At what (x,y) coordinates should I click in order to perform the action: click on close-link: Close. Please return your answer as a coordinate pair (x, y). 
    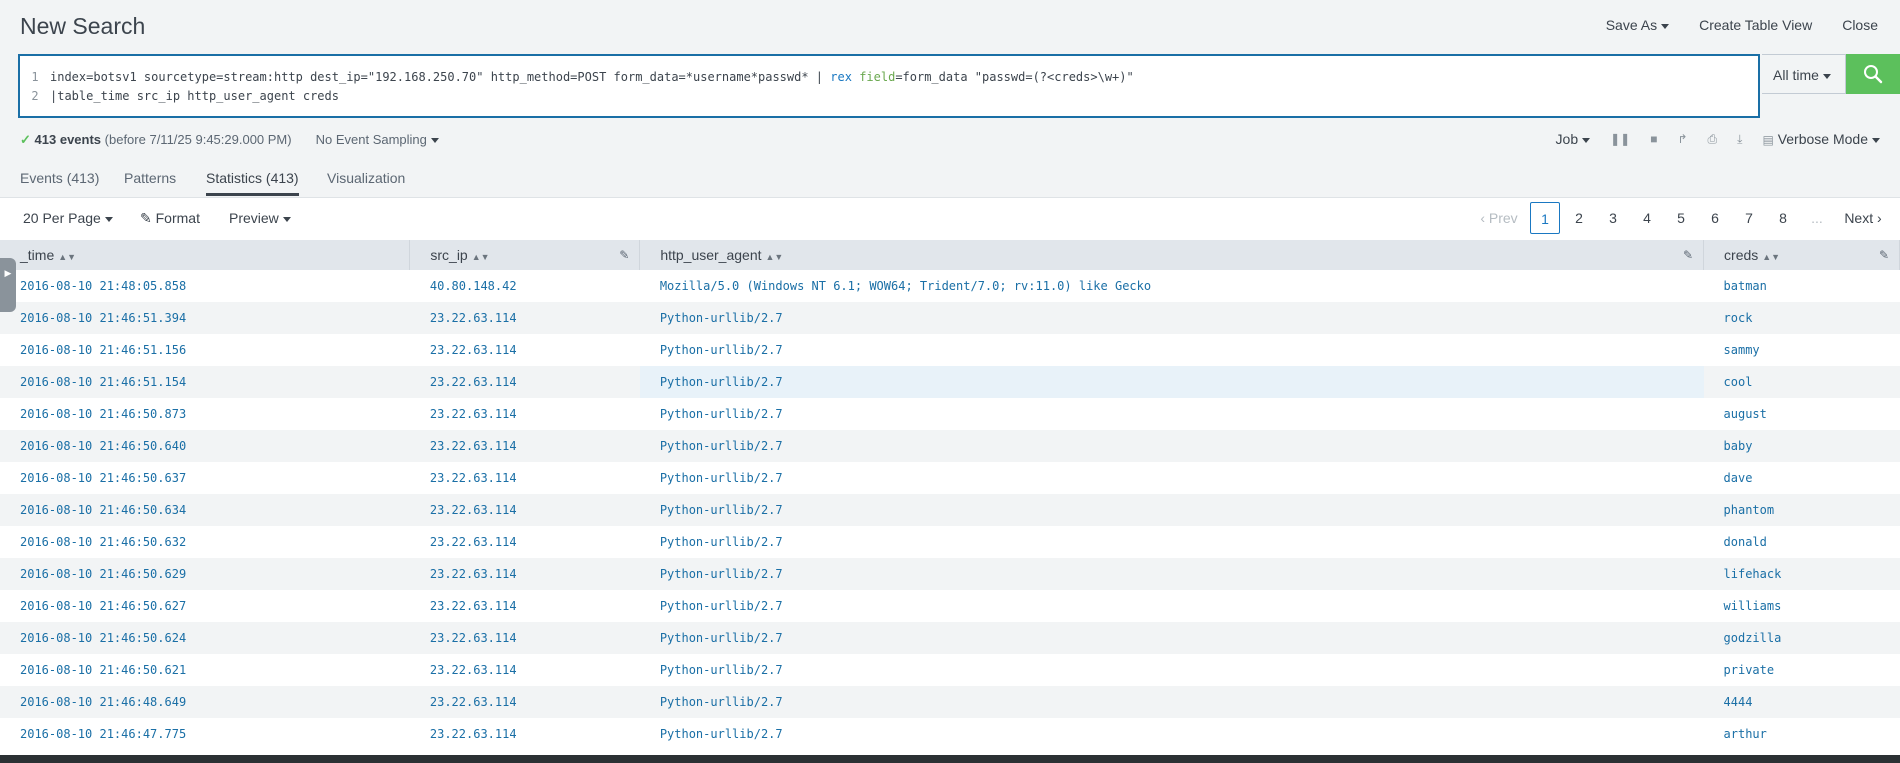
    Looking at the image, I should click on (1860, 25).